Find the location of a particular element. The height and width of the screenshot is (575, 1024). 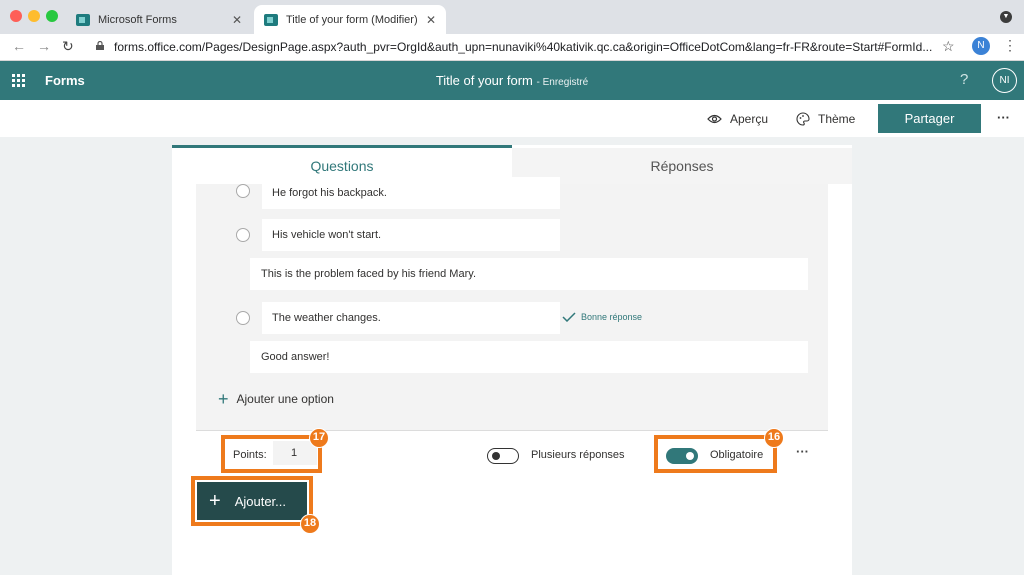

option-text: His vehicle won't start. is located at coordinates (411, 235).